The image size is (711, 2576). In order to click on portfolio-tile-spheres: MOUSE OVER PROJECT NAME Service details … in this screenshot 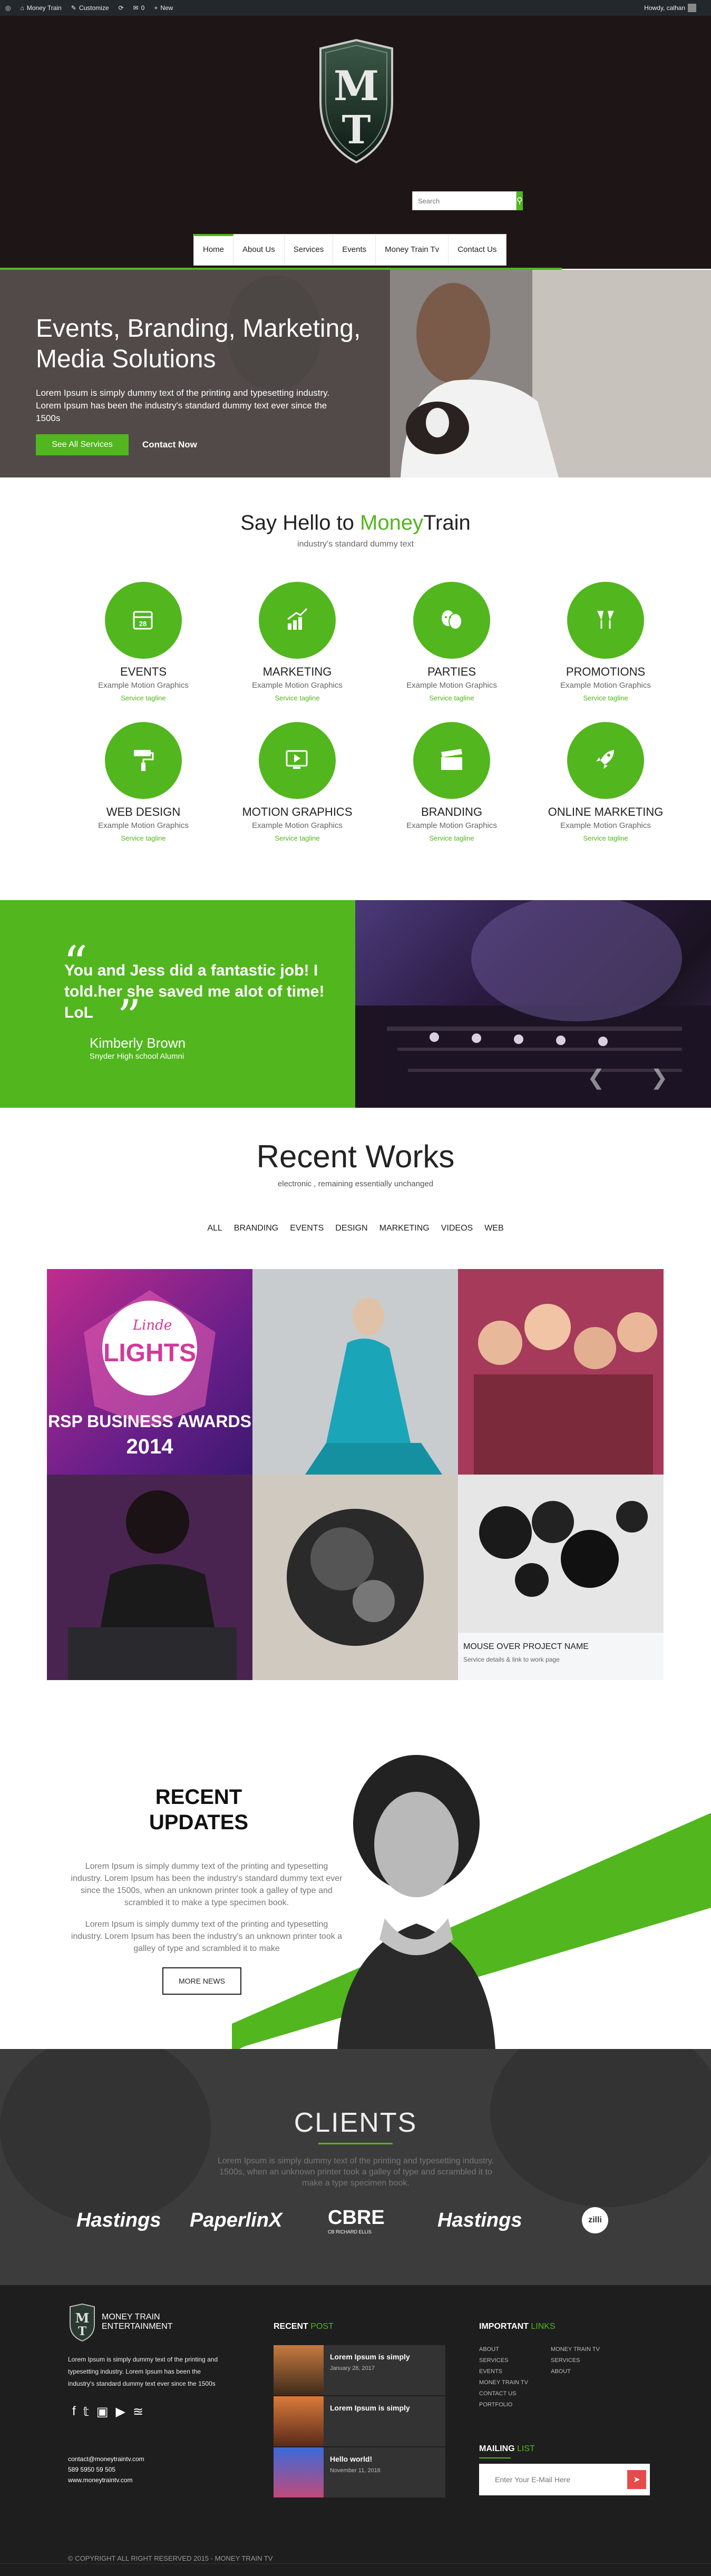, I will do `click(561, 1577)`.